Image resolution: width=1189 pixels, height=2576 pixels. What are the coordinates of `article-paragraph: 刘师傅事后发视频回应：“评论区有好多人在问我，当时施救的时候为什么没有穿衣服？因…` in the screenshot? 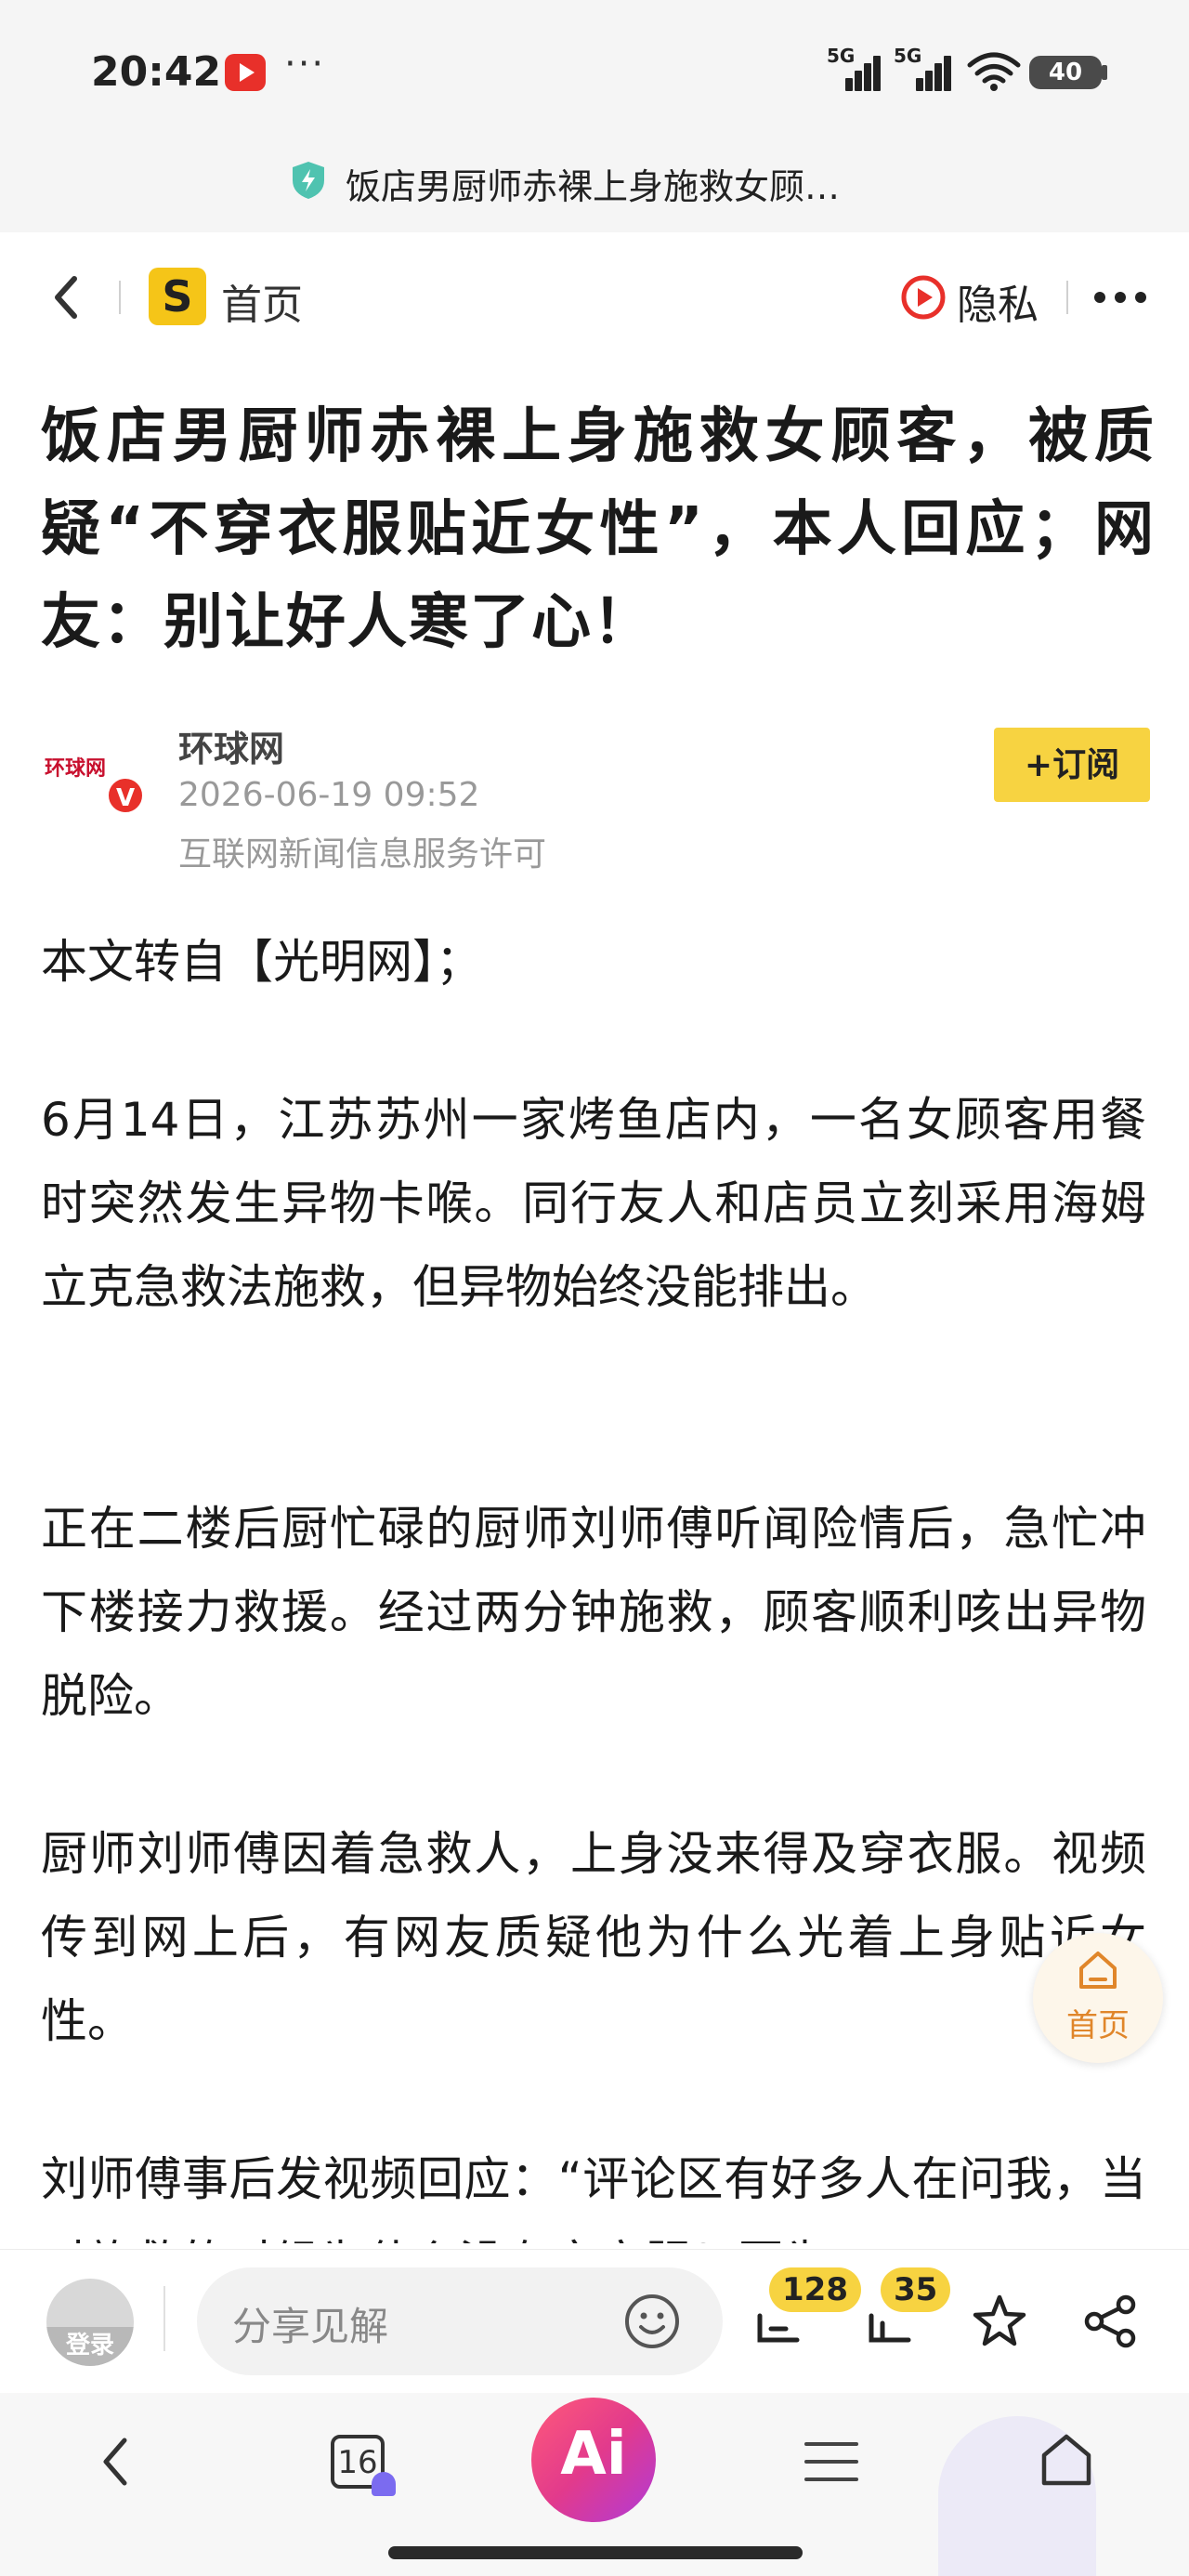 It's located at (593, 2197).